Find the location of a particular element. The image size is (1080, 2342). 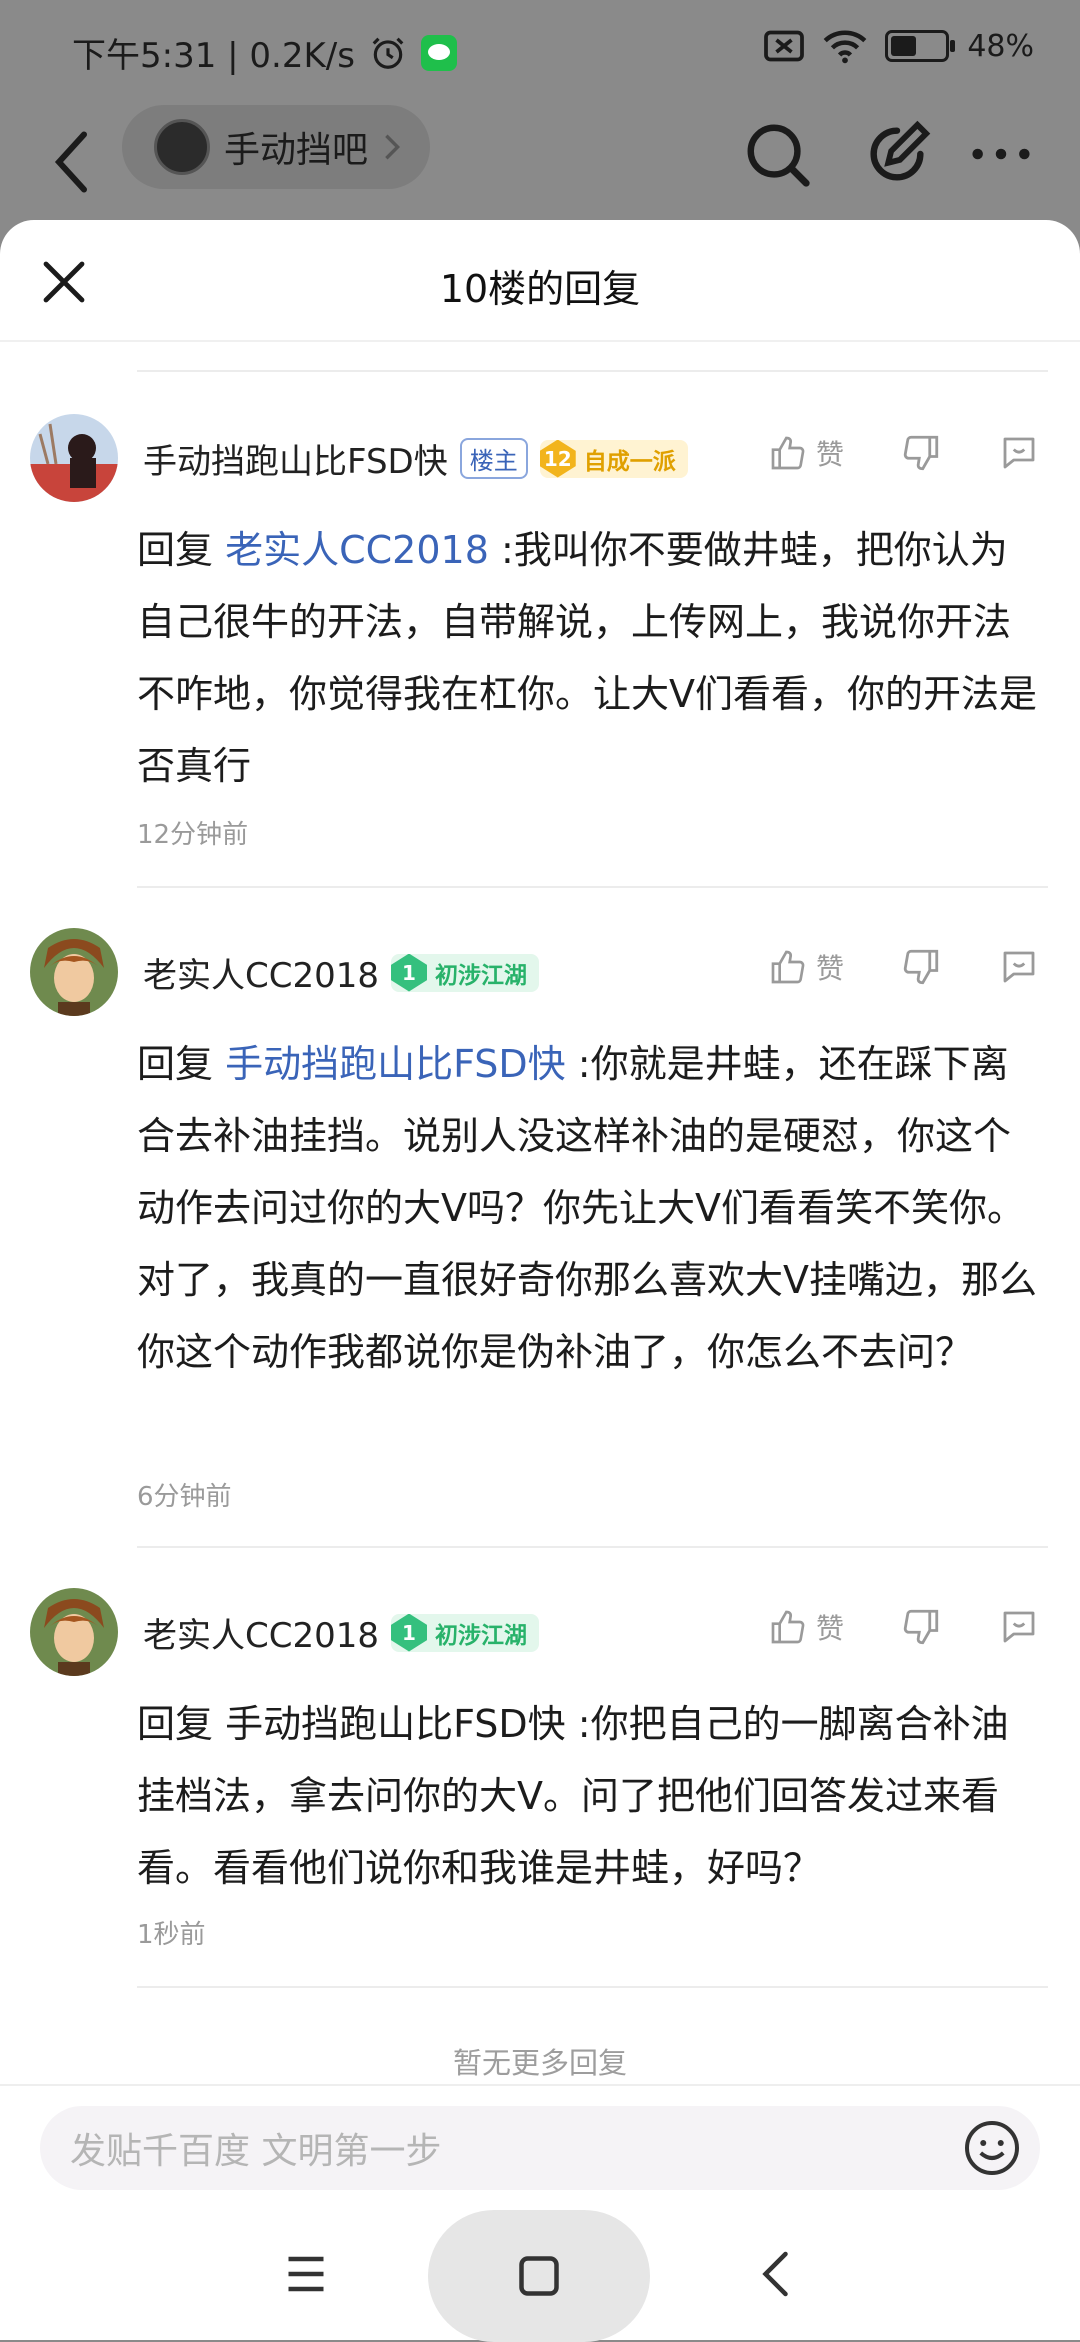

forum-logo is located at coordinates (182, 147).